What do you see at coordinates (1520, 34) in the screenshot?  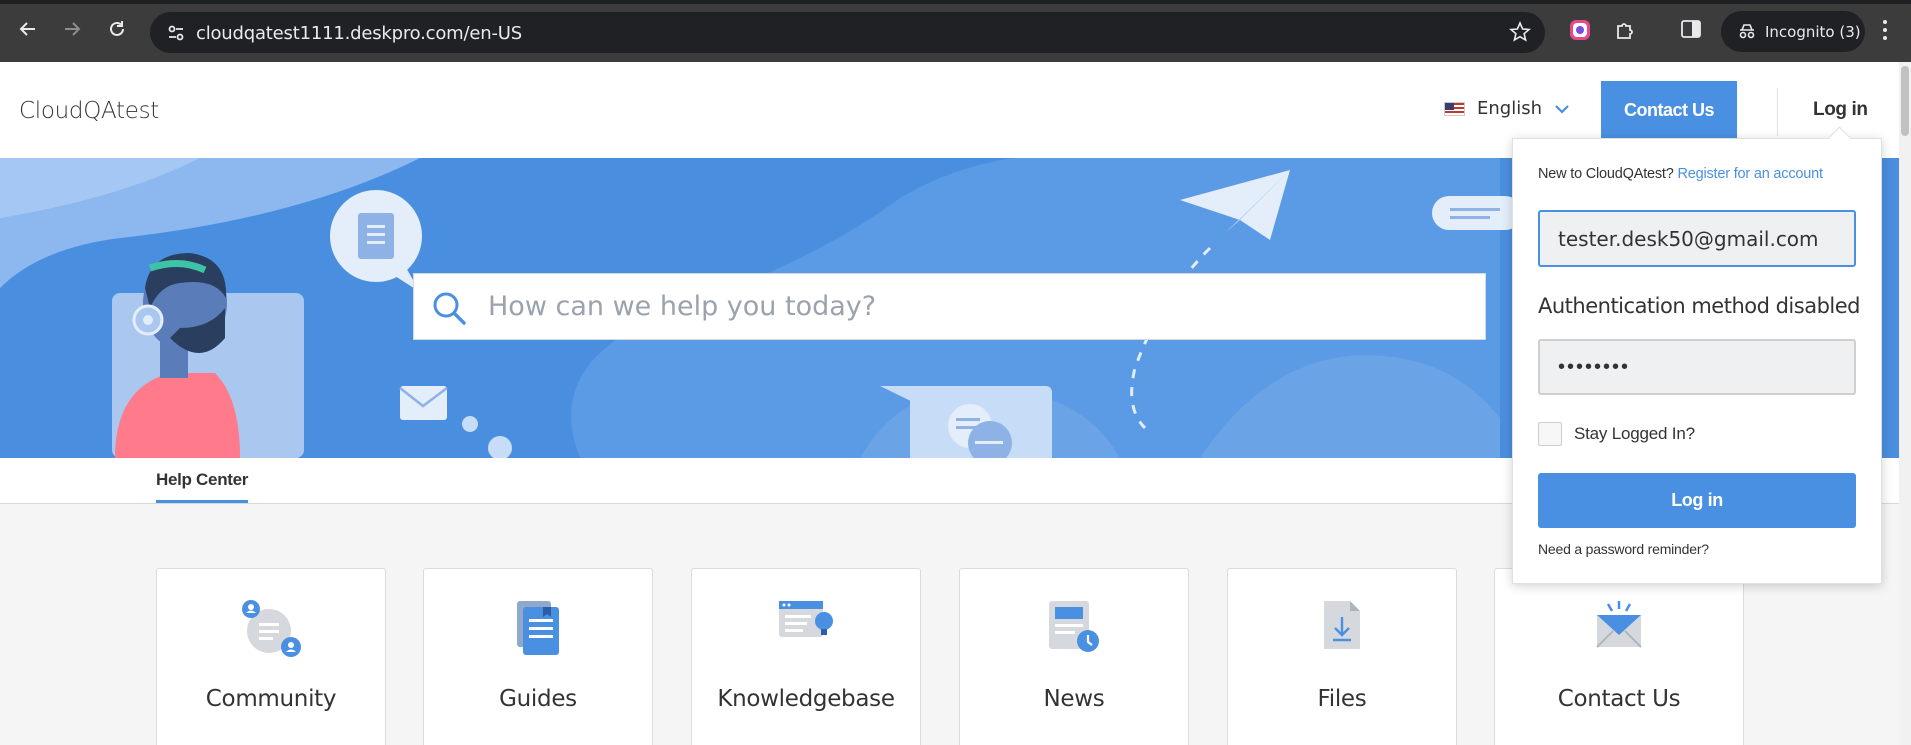 I see `bookmark-star-icon` at bounding box center [1520, 34].